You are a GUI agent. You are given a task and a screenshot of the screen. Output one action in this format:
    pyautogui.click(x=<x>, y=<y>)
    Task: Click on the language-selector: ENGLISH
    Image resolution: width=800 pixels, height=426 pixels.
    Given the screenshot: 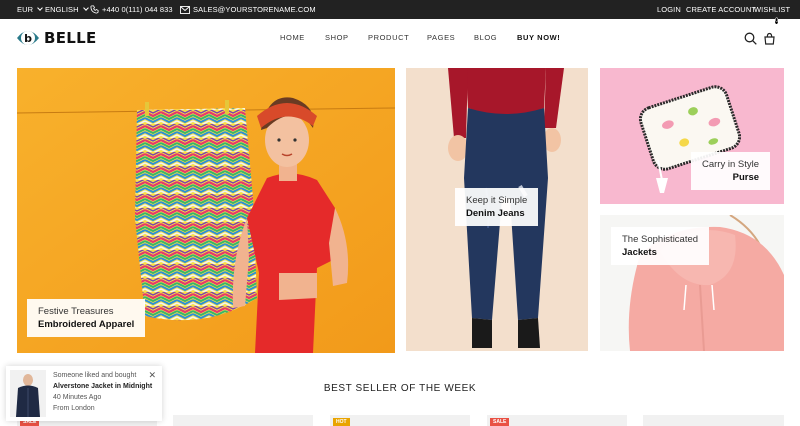 What is the action you would take?
    pyautogui.click(x=67, y=9)
    